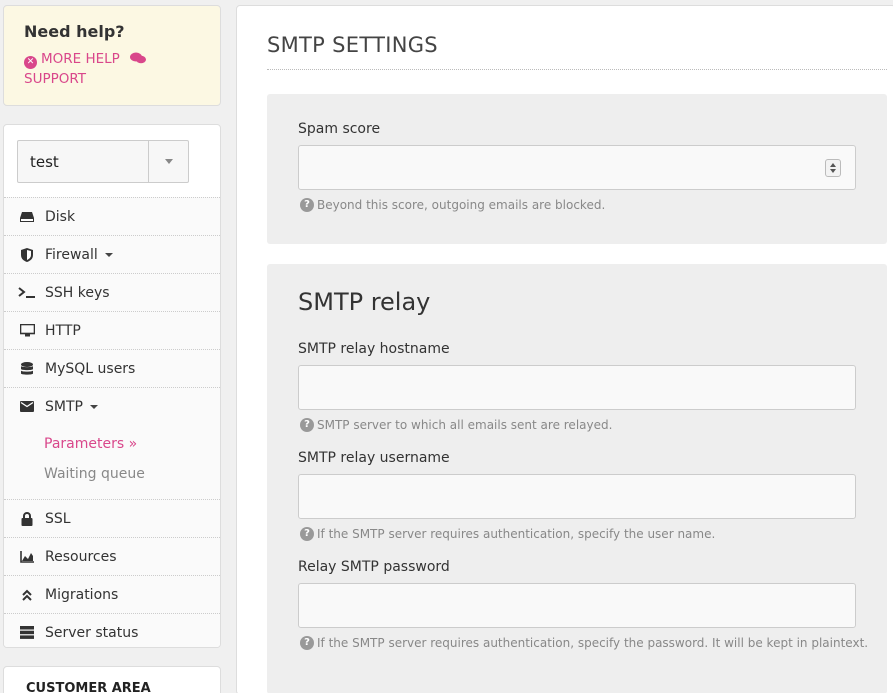 This screenshot has height=693, width=893. Describe the element at coordinates (71, 254) in the screenshot. I see `nav-label: Firewall` at that location.